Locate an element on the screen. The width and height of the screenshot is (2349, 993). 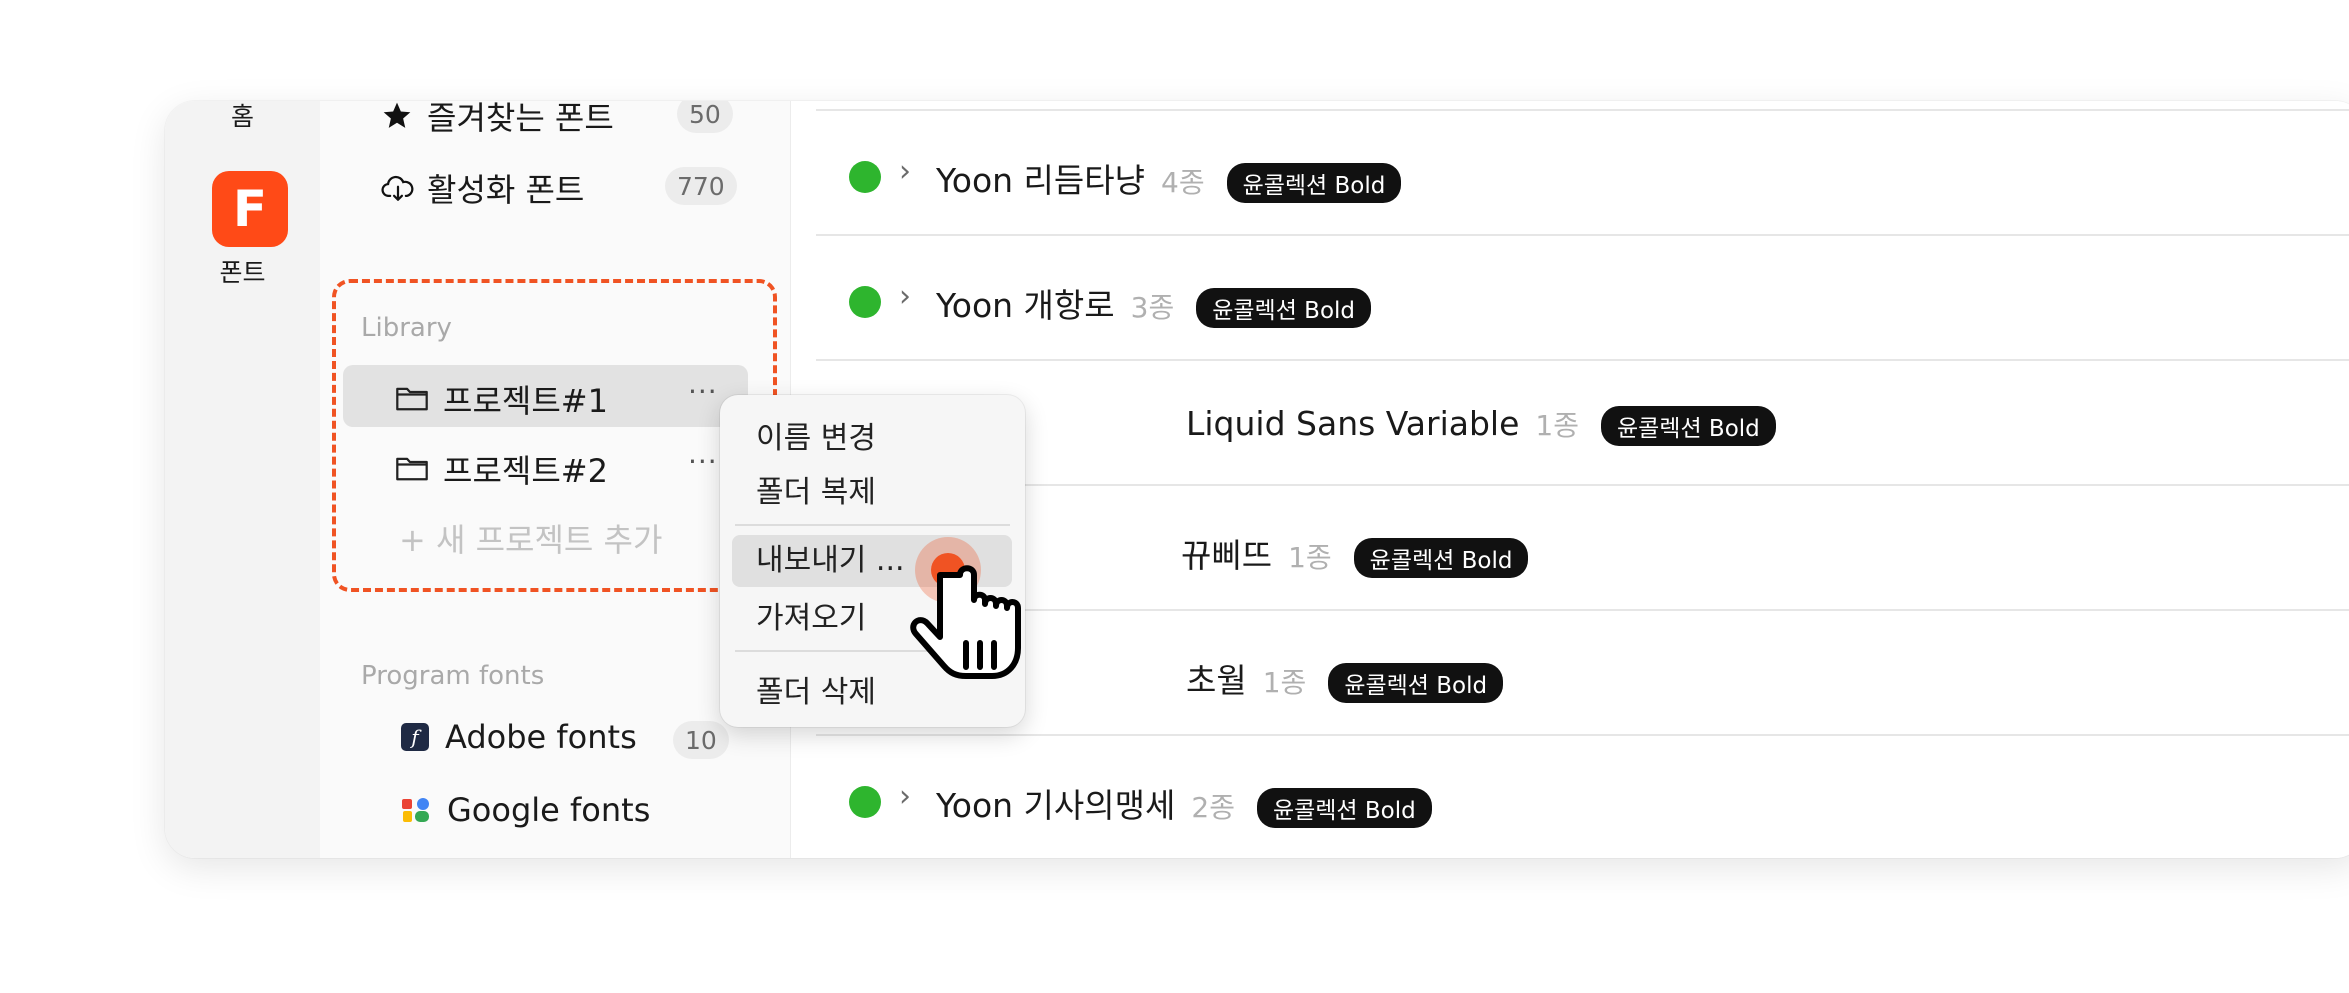
star-icon is located at coordinates (397, 115).